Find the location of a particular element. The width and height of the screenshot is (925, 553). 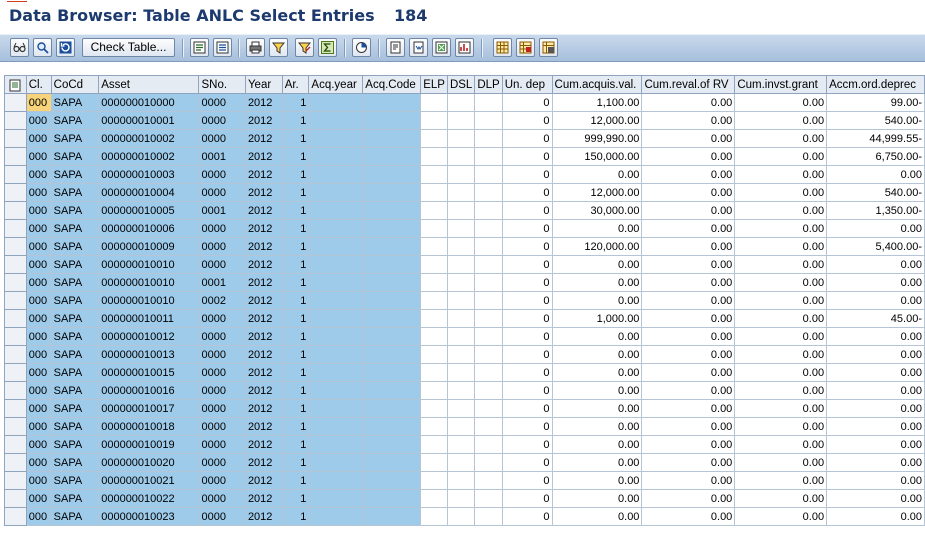

column-header-elp: ELP is located at coordinates (434, 84).